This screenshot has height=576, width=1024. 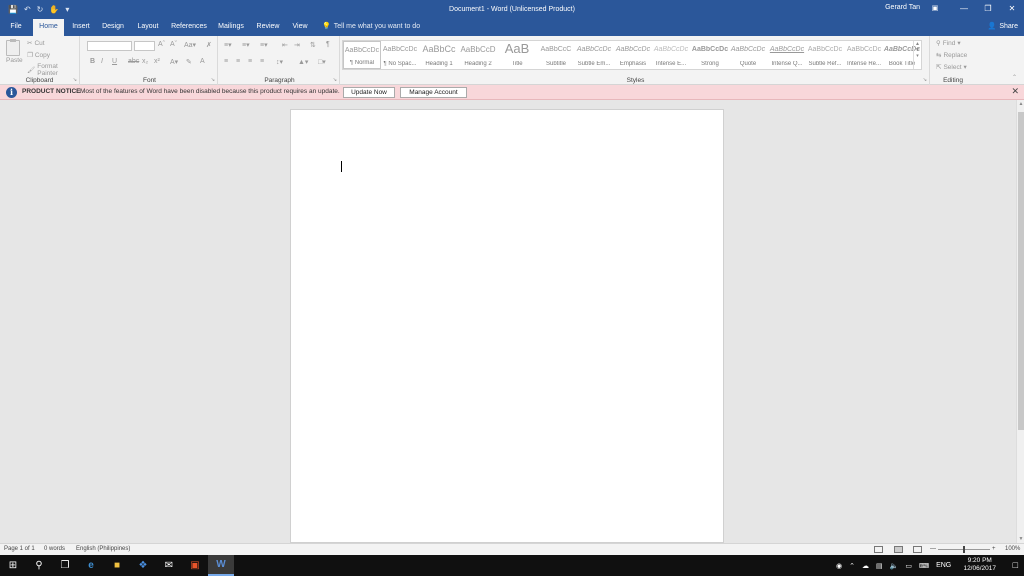 What do you see at coordinates (1014, 77) in the screenshot?
I see `collapse-ribbon-icon: ⌃` at bounding box center [1014, 77].